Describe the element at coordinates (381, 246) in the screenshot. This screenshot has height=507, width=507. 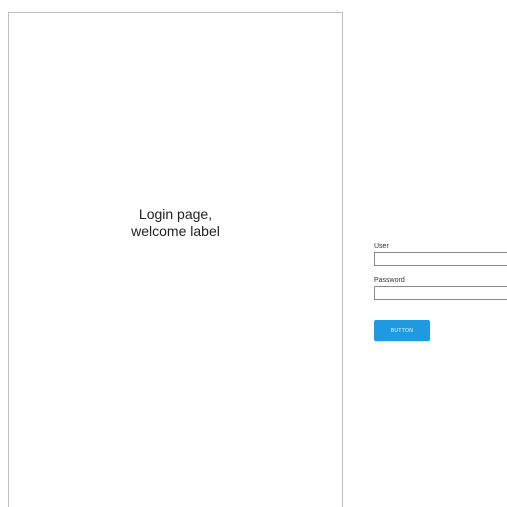
I see `user-label: User` at that location.